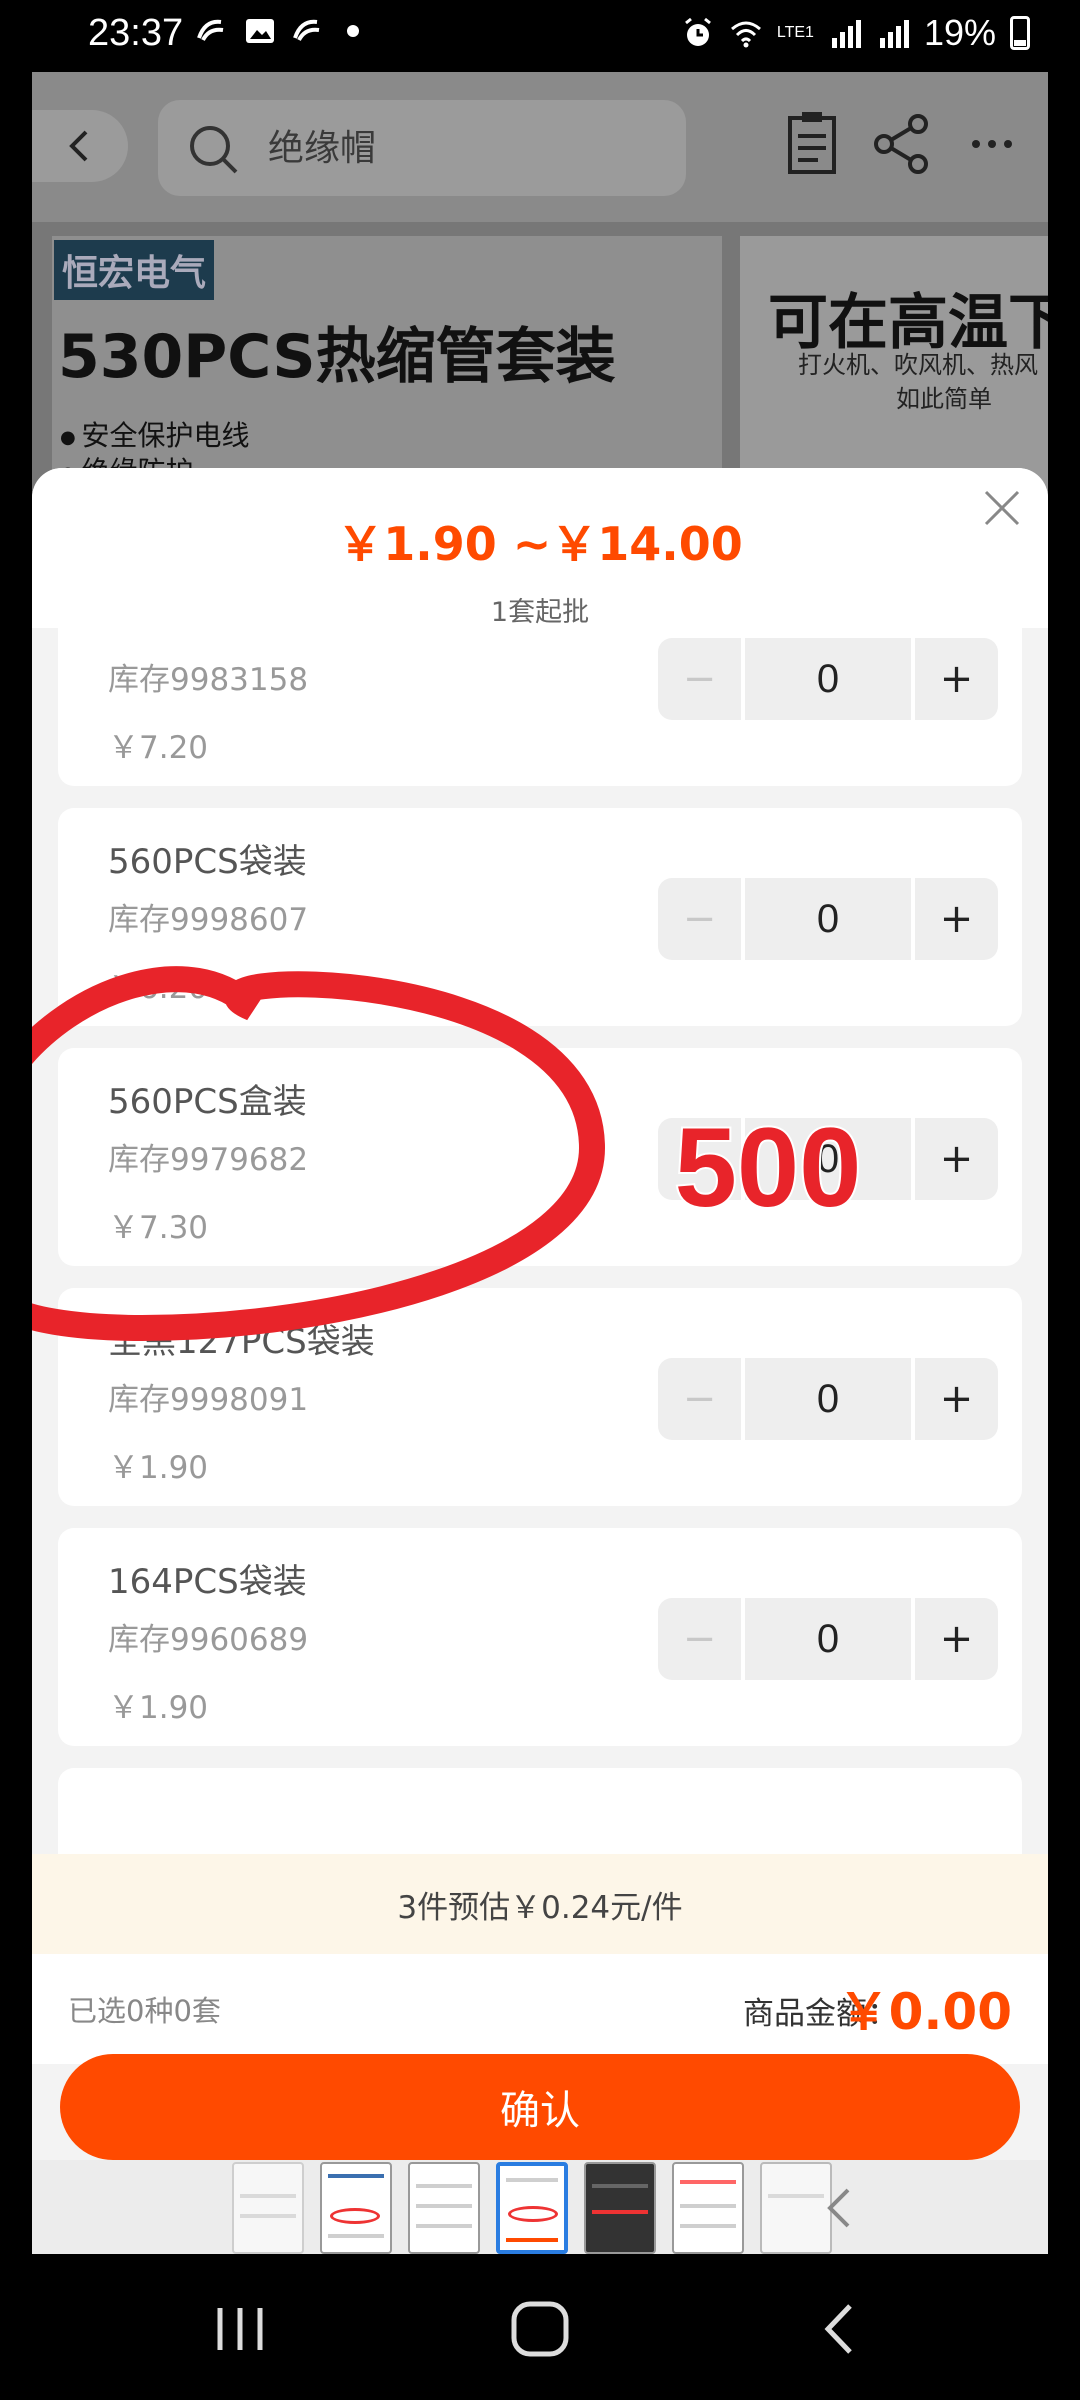  I want to click on search-box, so click(422, 148).